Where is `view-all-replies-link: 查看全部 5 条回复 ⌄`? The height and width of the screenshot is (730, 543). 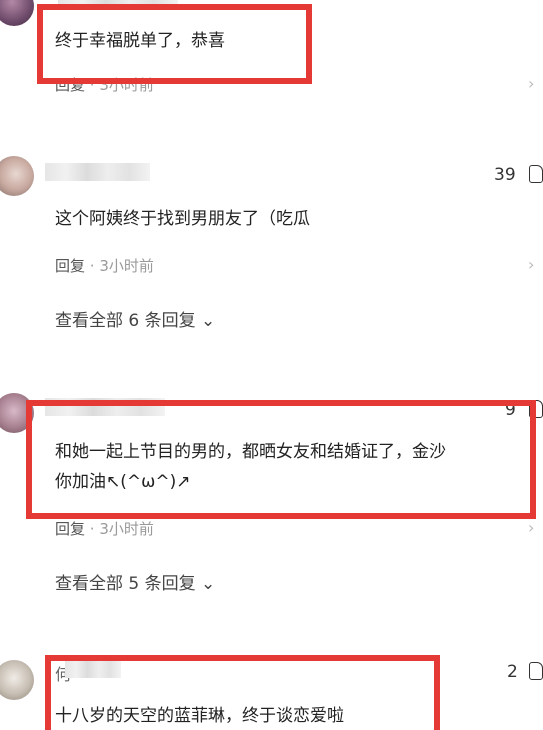 view-all-replies-link: 查看全部 5 条回复 ⌄ is located at coordinates (135, 581).